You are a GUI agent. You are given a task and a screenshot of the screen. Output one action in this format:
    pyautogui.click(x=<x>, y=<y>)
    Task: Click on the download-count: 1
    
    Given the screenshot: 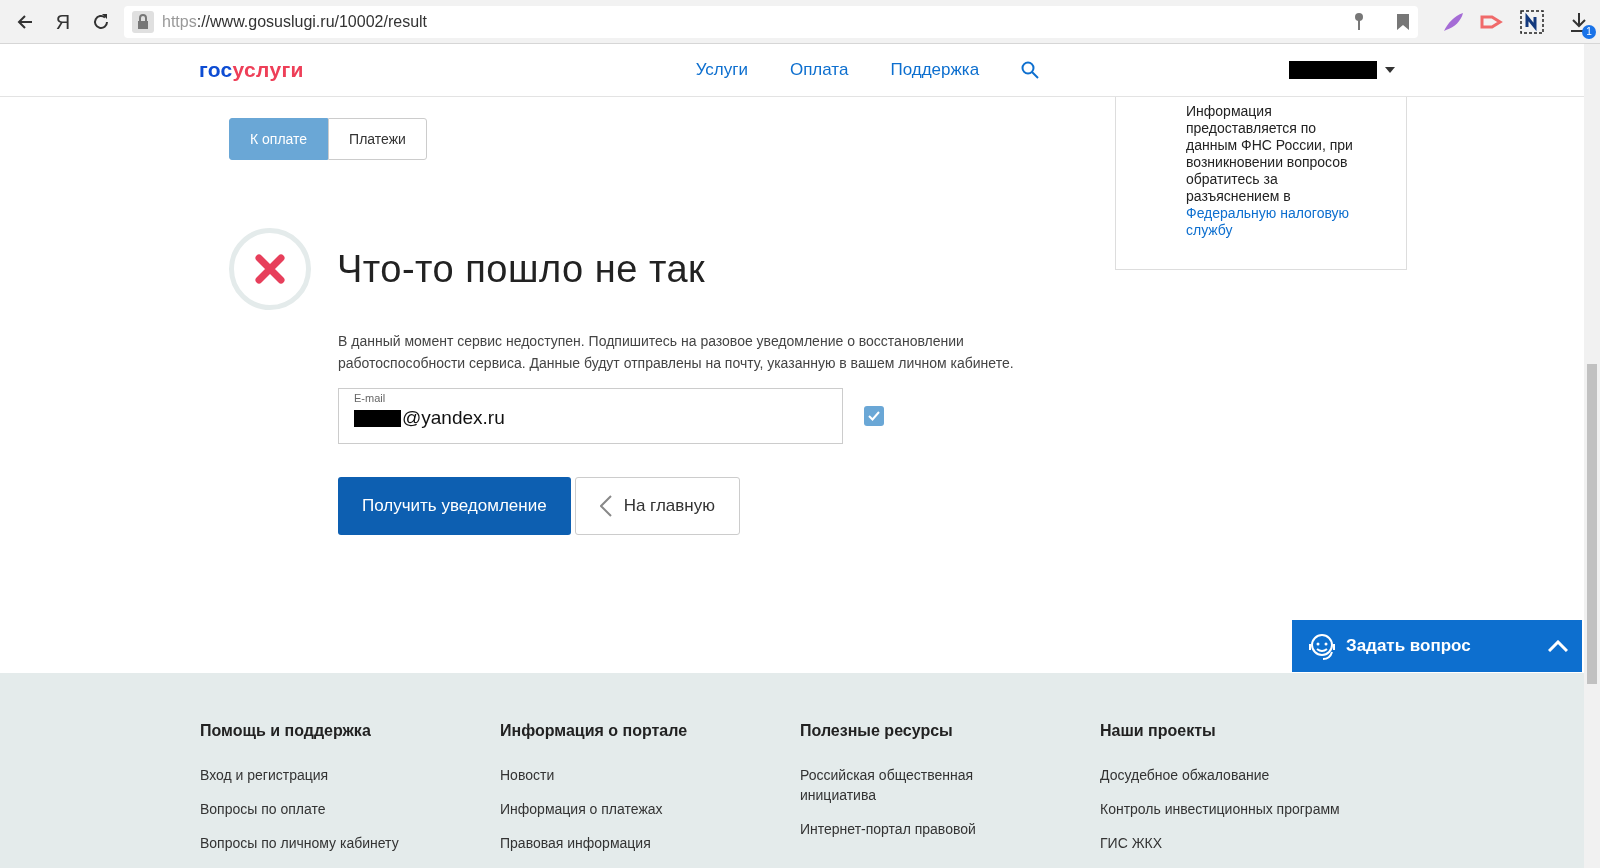 What is the action you would take?
    pyautogui.click(x=1589, y=31)
    